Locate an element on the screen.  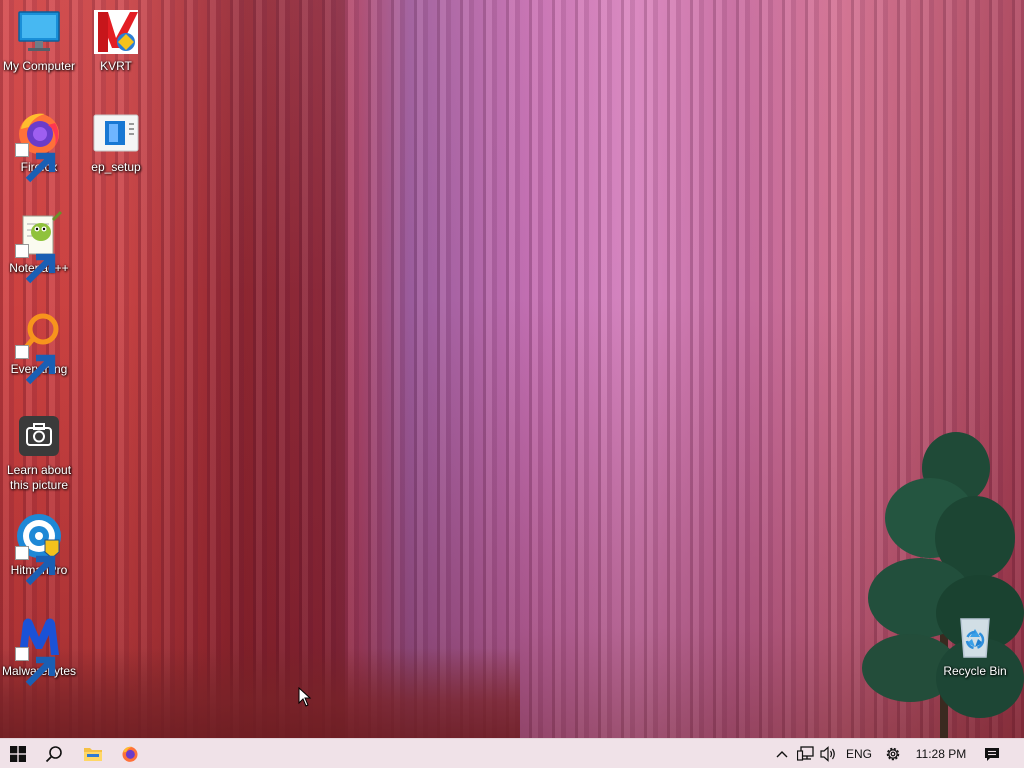
file-explorer-icon is located at coordinates (93, 754).